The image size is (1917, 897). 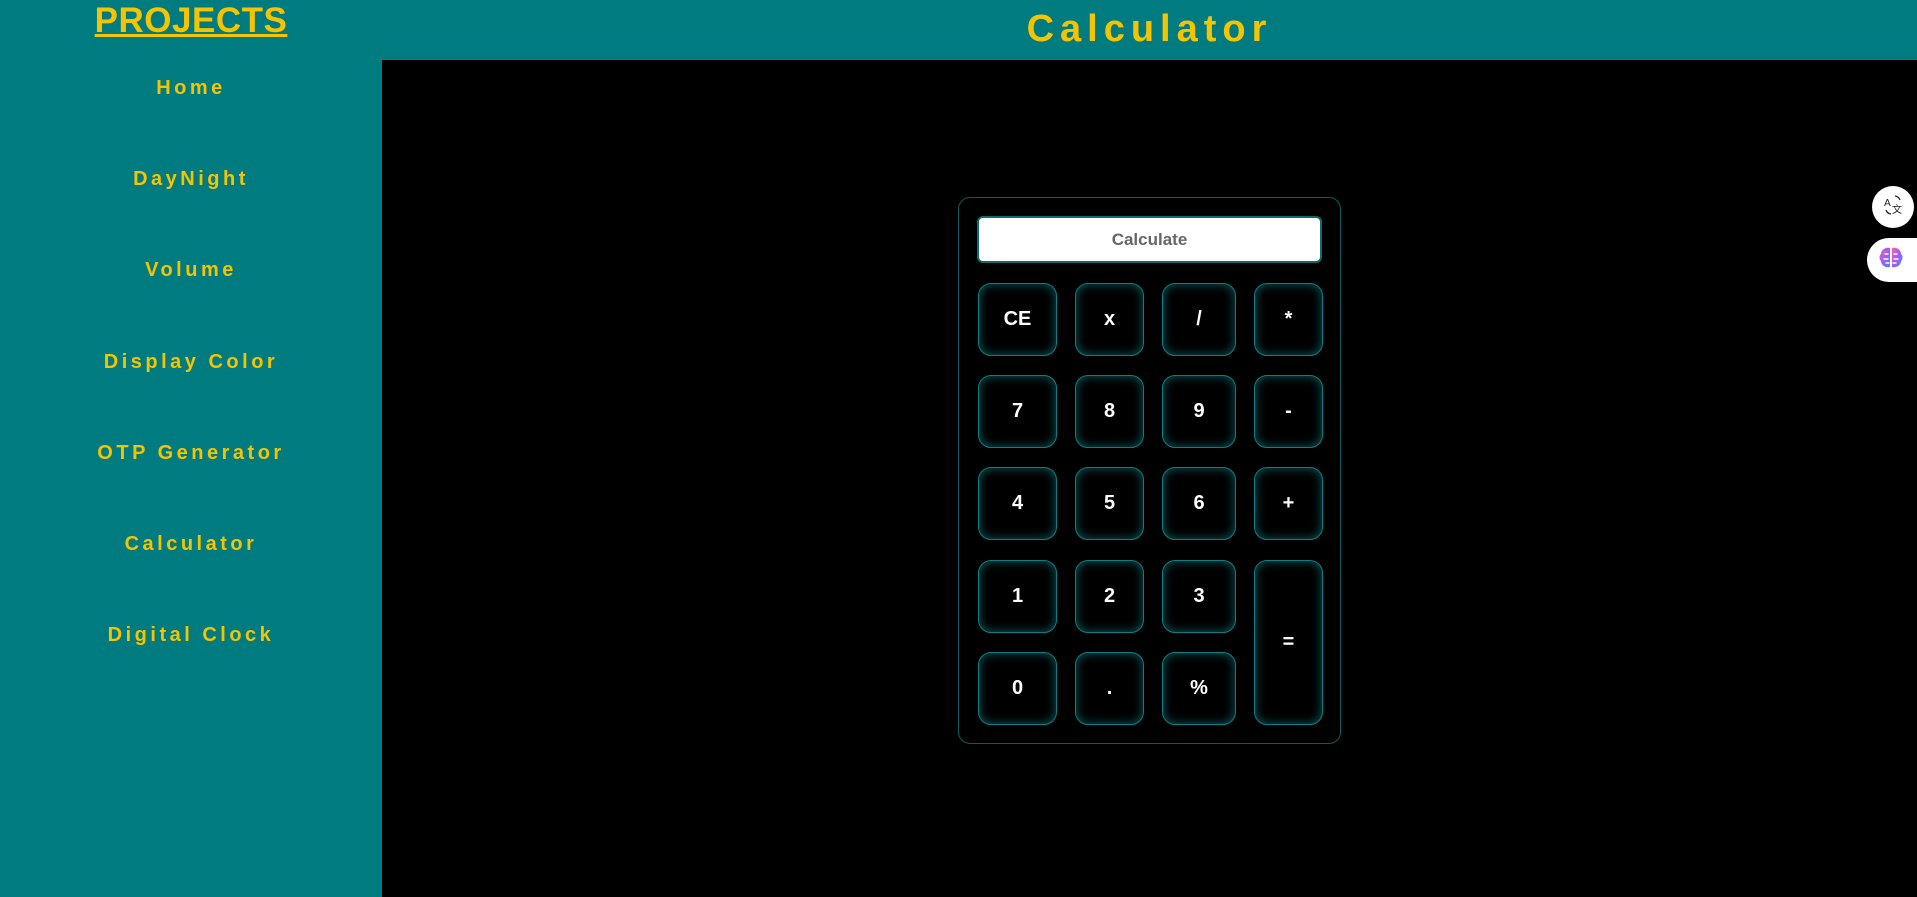 What do you see at coordinates (1199, 596) in the screenshot?
I see `key-3: 3` at bounding box center [1199, 596].